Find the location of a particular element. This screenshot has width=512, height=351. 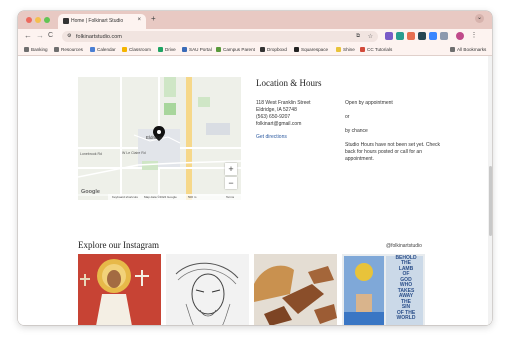

site-info-icon: ⚙ is located at coordinates (69, 36).